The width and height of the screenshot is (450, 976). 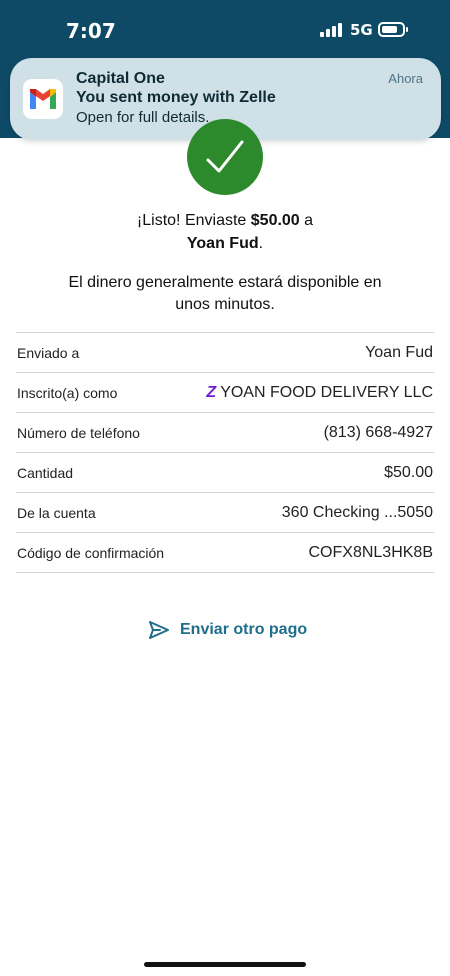 I want to click on confirmation-period: ., so click(x=261, y=243).